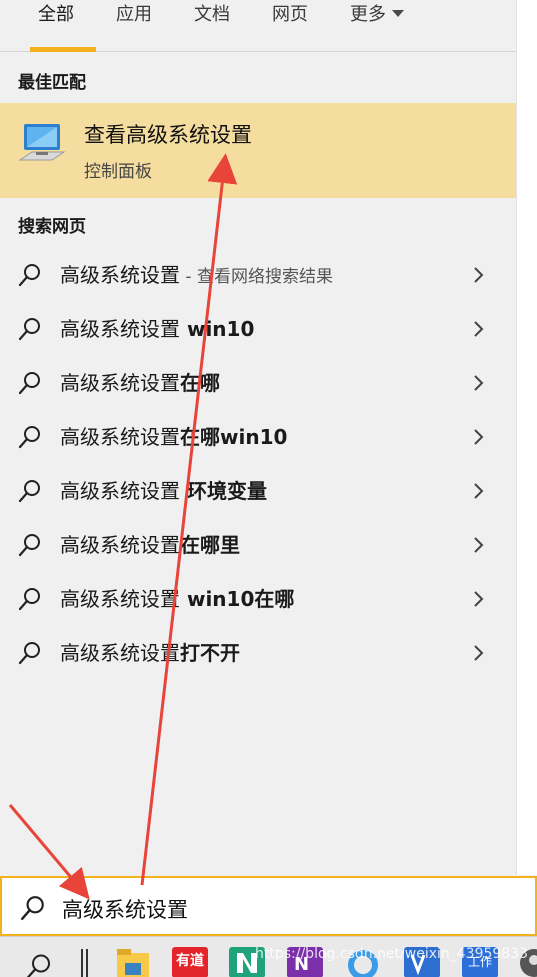 Image resolution: width=537 pixels, height=977 pixels. I want to click on search-box: 高级系统设置, so click(268, 906).